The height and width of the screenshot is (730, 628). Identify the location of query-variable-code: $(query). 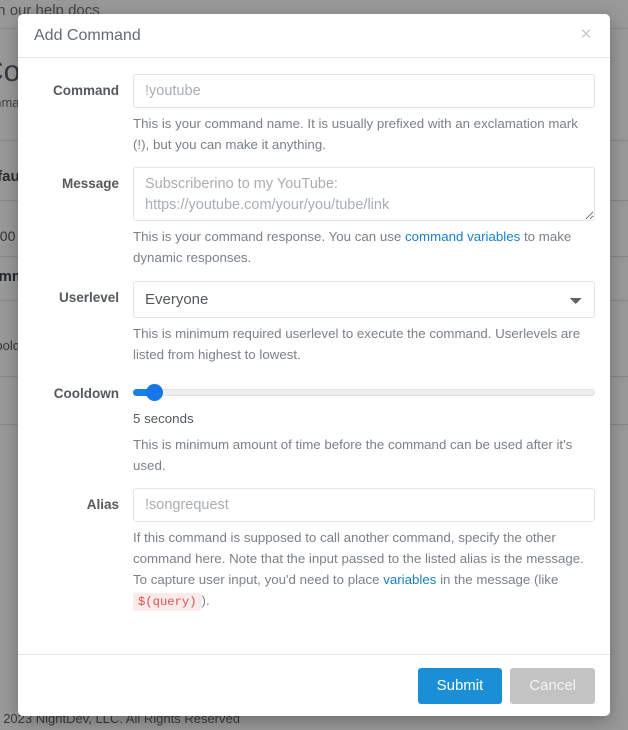
(167, 601).